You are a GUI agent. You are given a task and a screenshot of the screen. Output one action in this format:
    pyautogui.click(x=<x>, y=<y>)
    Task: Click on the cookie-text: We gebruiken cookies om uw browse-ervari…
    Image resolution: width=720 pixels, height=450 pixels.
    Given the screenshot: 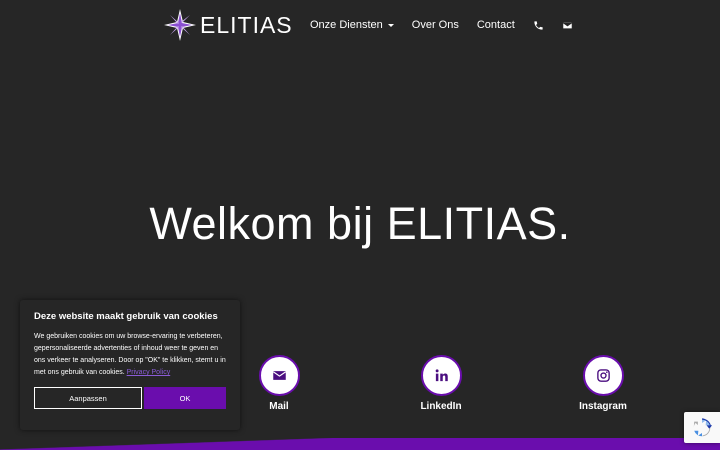 What is the action you would take?
    pyautogui.click(x=130, y=355)
    